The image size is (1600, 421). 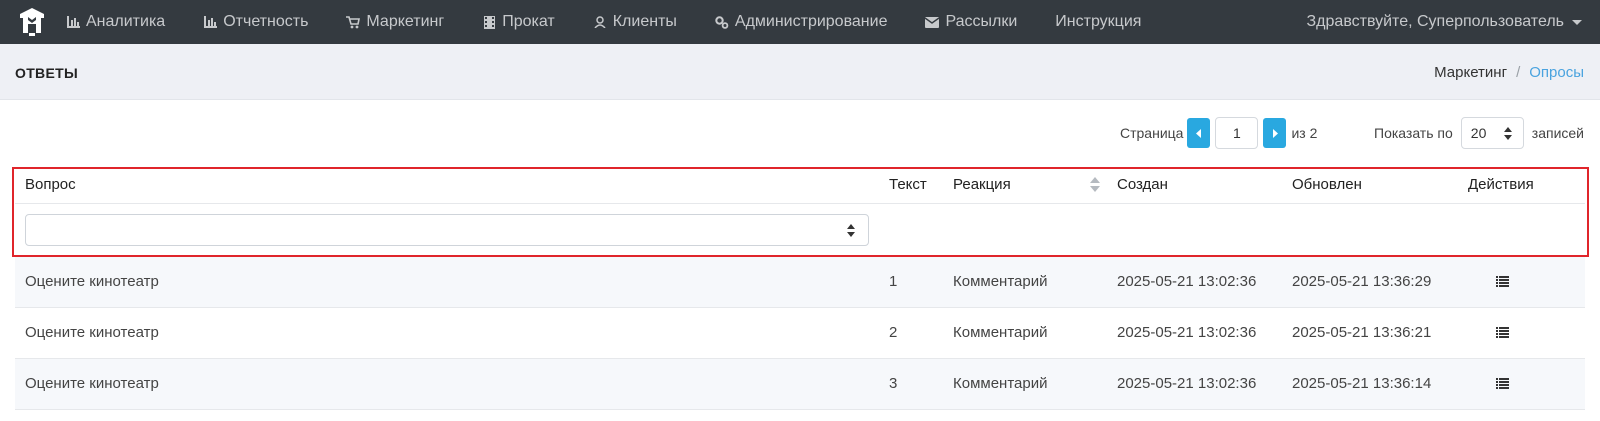 What do you see at coordinates (46, 73) in the screenshot?
I see `page-title: ОТВЕТЫ` at bounding box center [46, 73].